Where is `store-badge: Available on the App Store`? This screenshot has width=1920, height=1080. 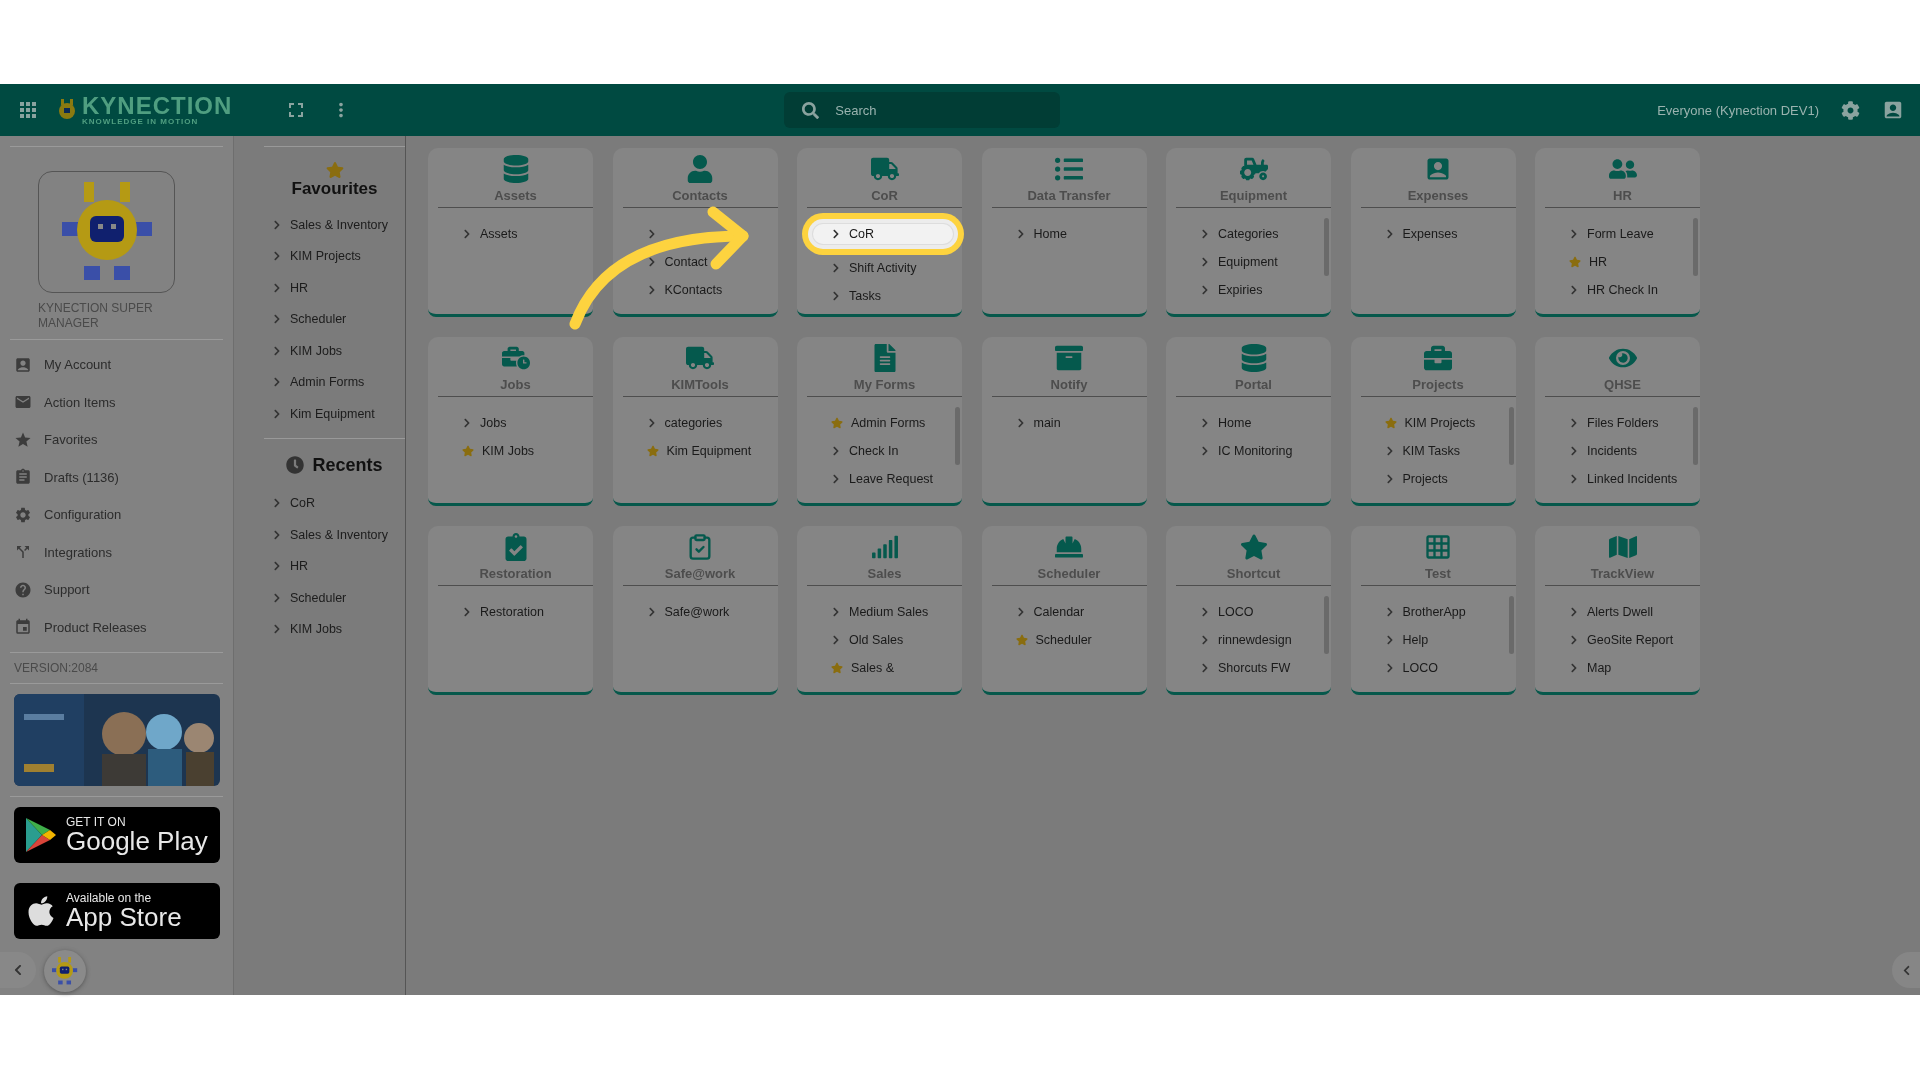 store-badge: Available on the App Store is located at coordinates (117, 911).